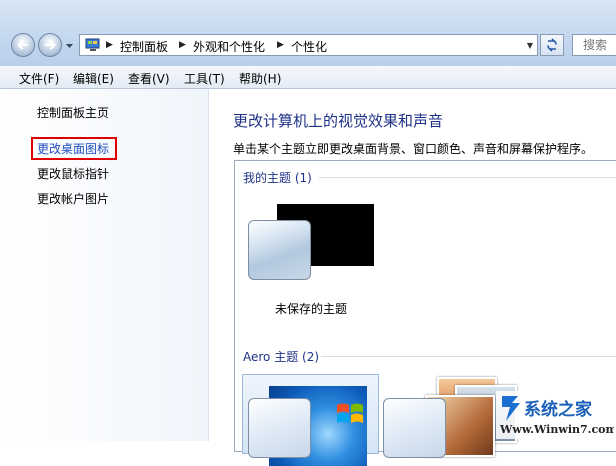  Describe the element at coordinates (93, 78) in the screenshot. I see `menu-edit: 编辑(E)` at that location.